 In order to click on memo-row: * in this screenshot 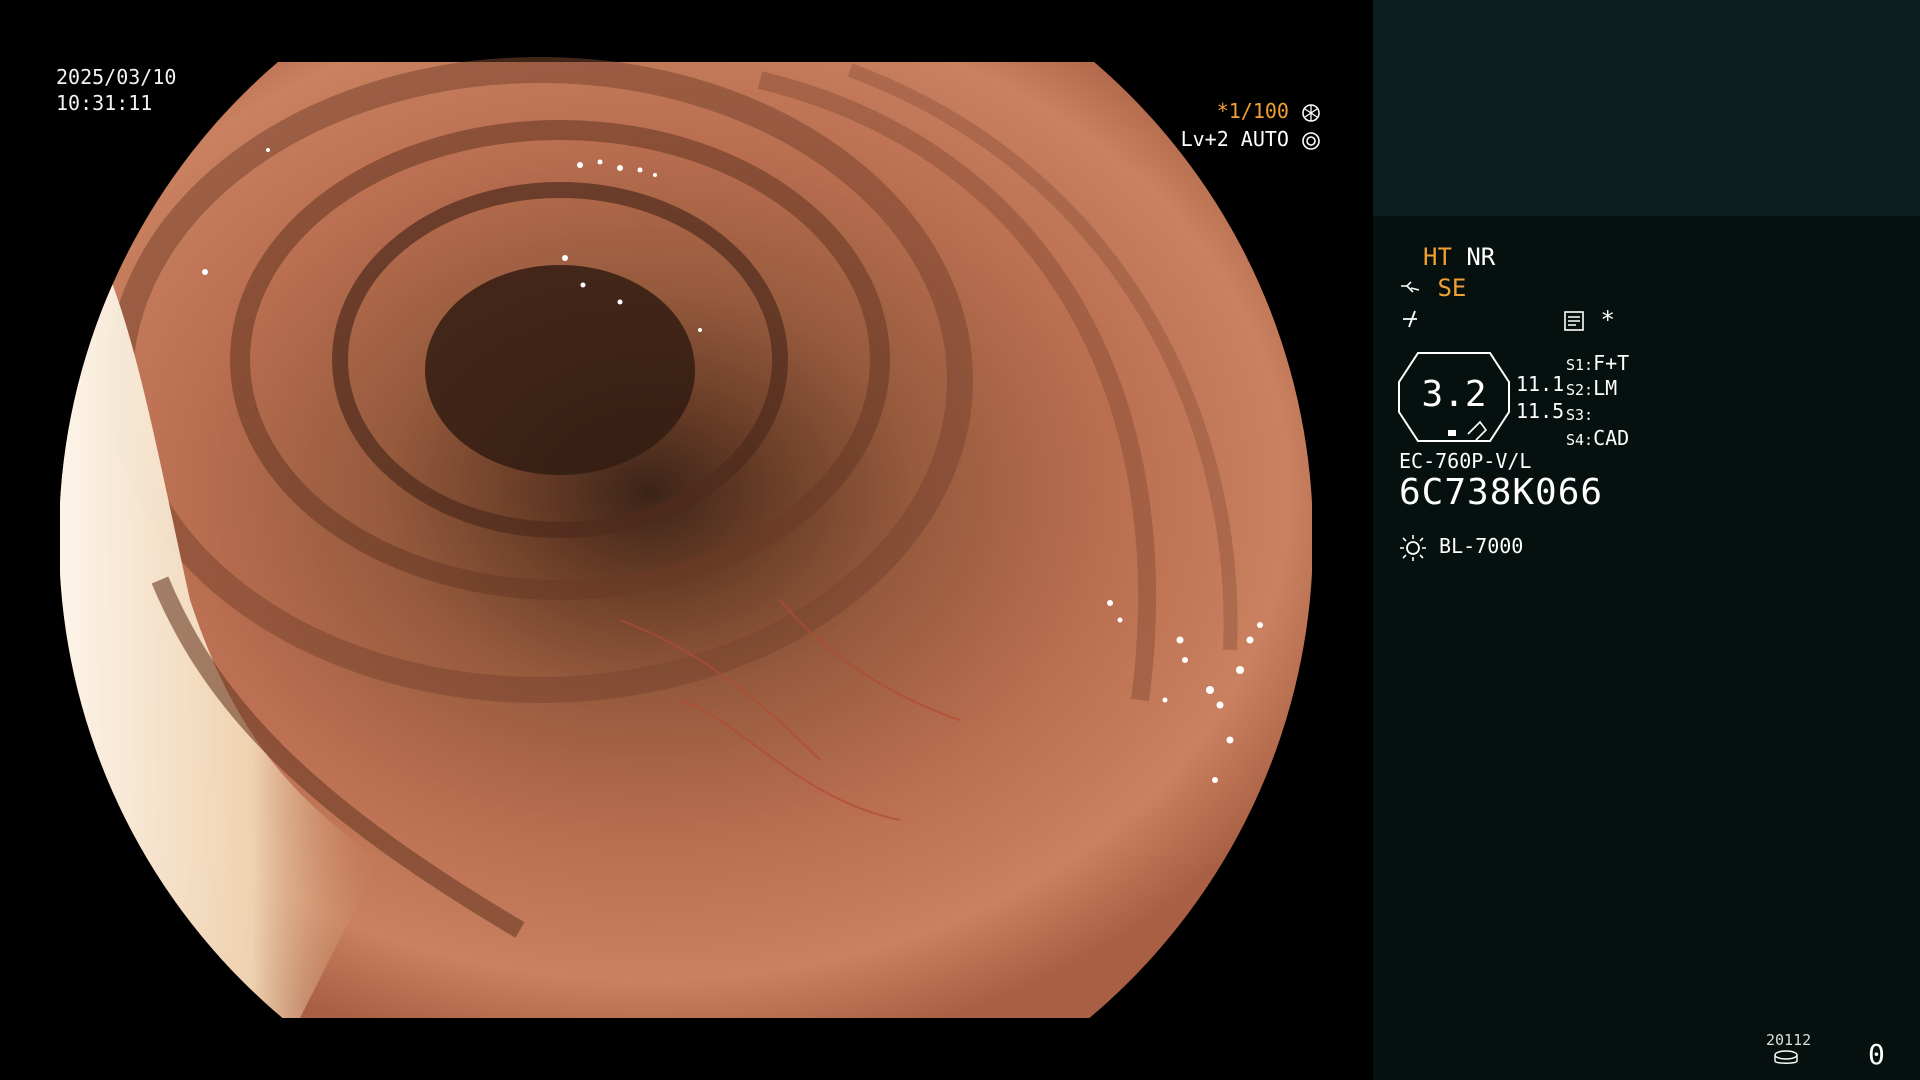, I will do `click(1588, 320)`.